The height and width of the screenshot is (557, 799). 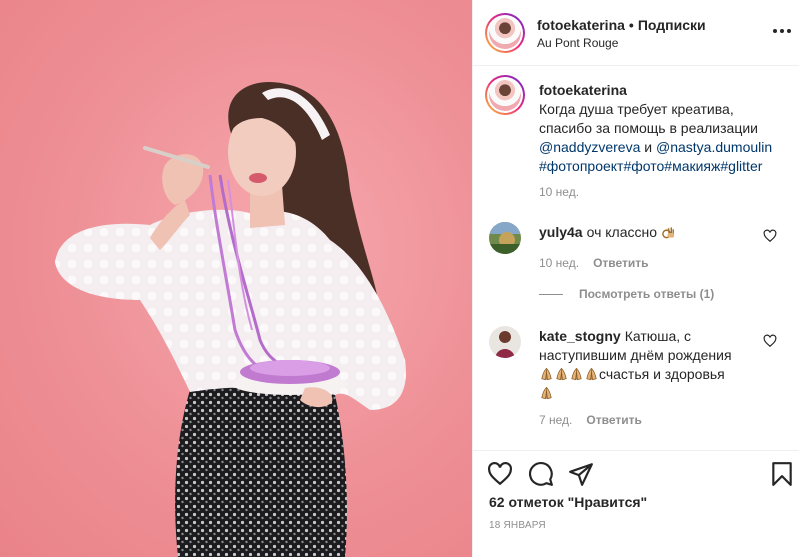 I want to click on comment-text-line-2: наступившим днём рождения, so click(x=635, y=355).